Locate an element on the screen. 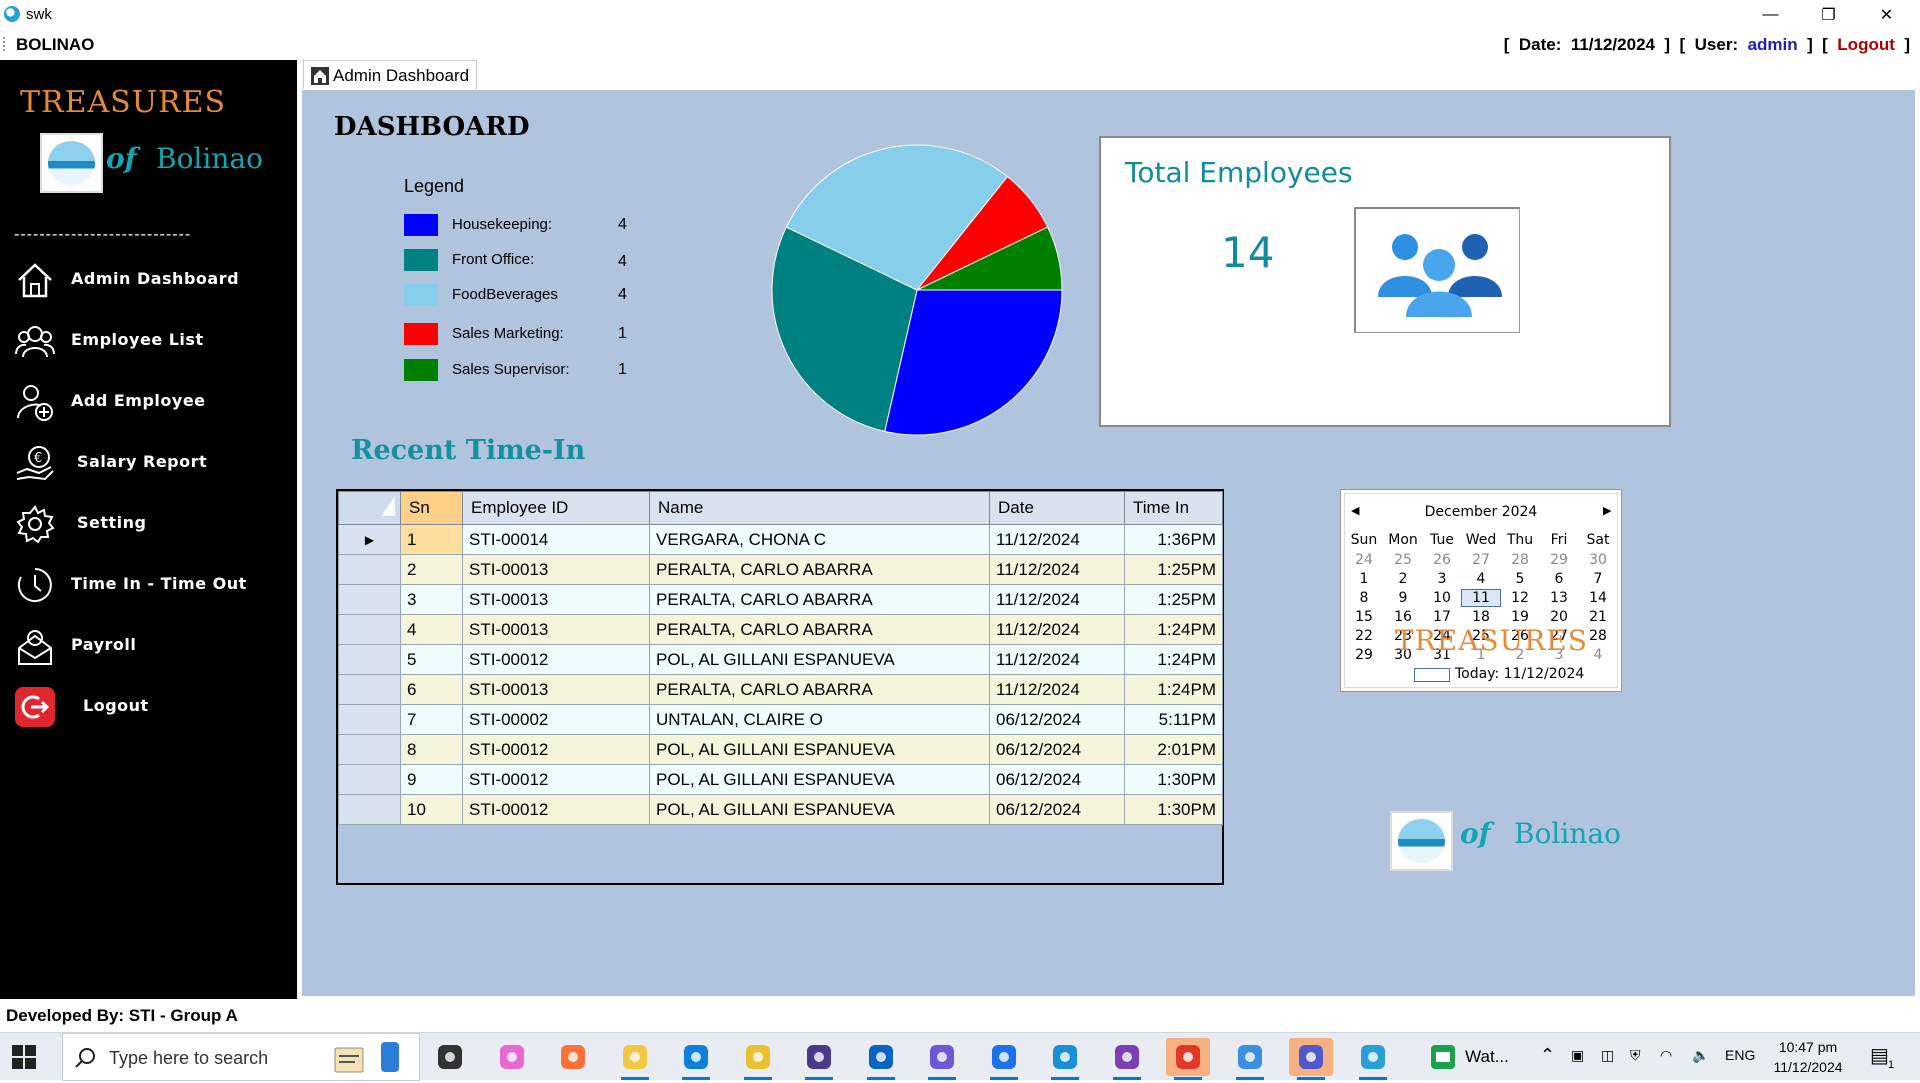 This screenshot has height=1083, width=1920. cell-sn: 3 is located at coordinates (431, 599).